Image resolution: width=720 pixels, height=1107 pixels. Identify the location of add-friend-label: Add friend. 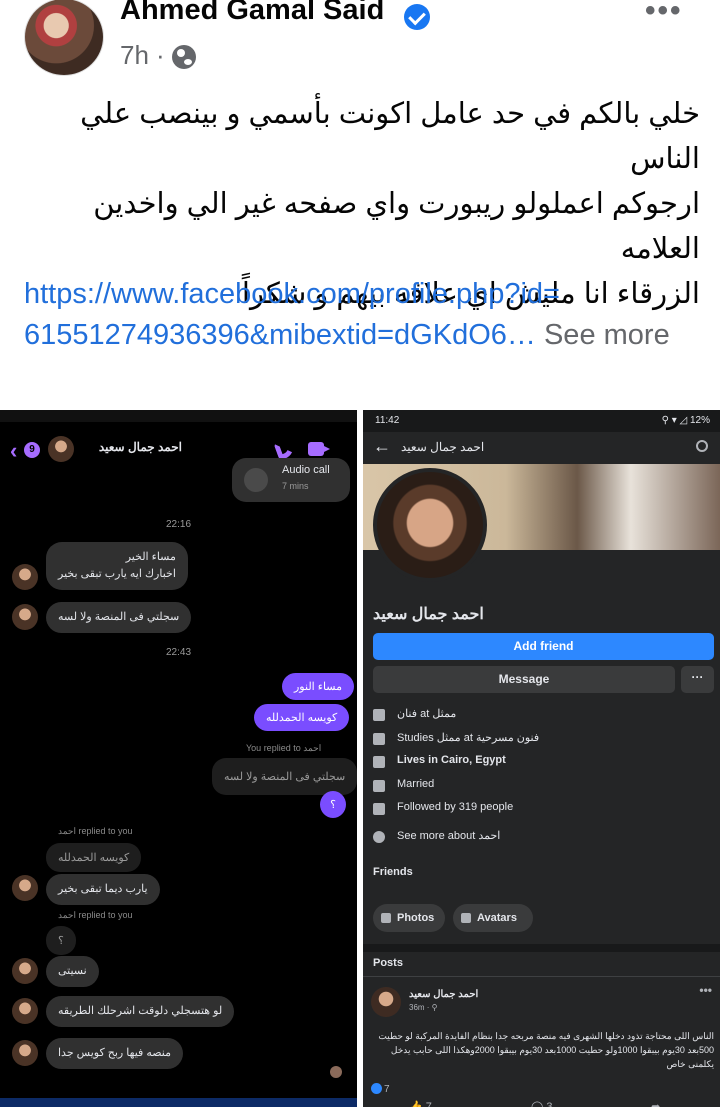
(543, 646).